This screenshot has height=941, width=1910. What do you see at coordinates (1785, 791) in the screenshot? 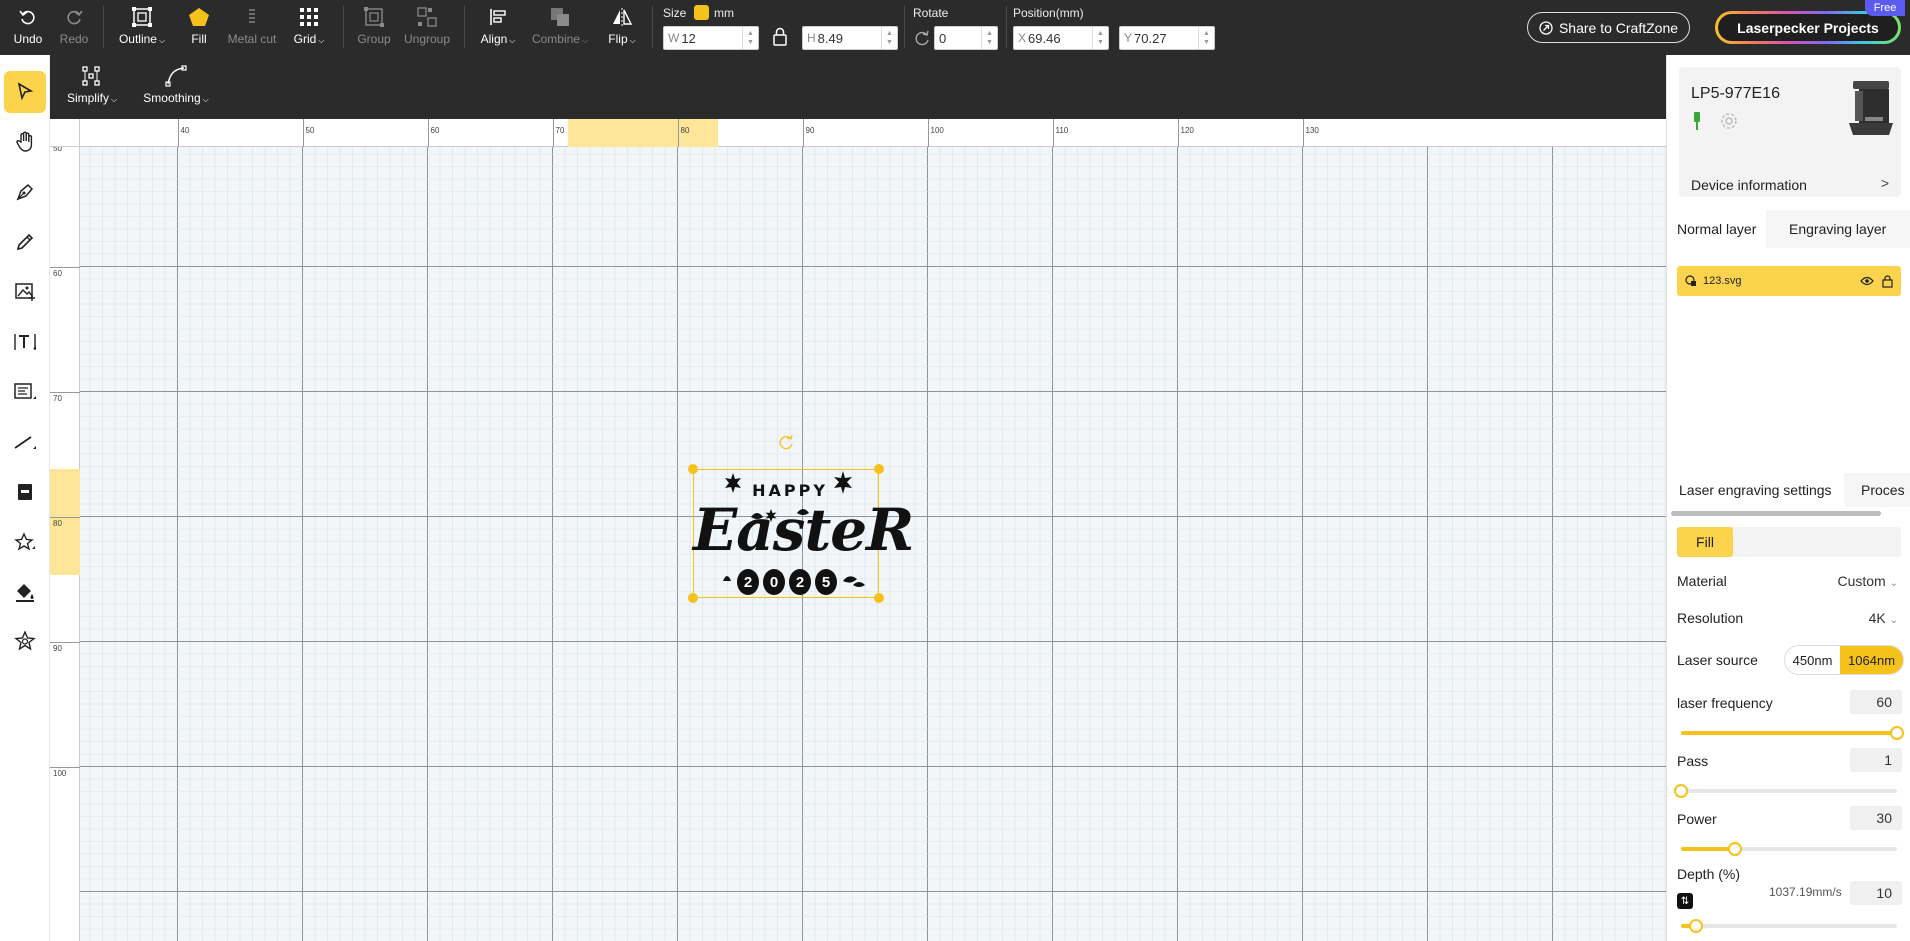
I see `pass-slider` at bounding box center [1785, 791].